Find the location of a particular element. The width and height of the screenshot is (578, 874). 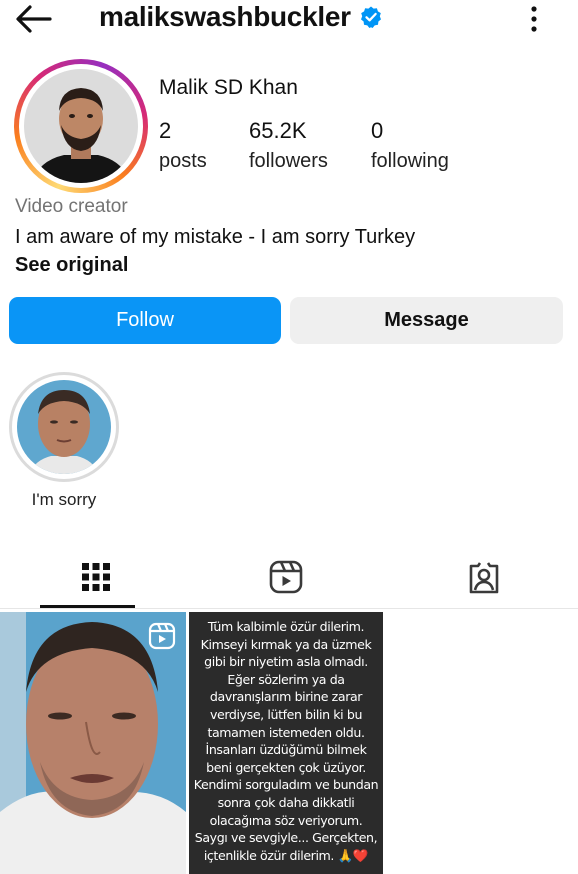

posts-label: posts is located at coordinates (183, 161).